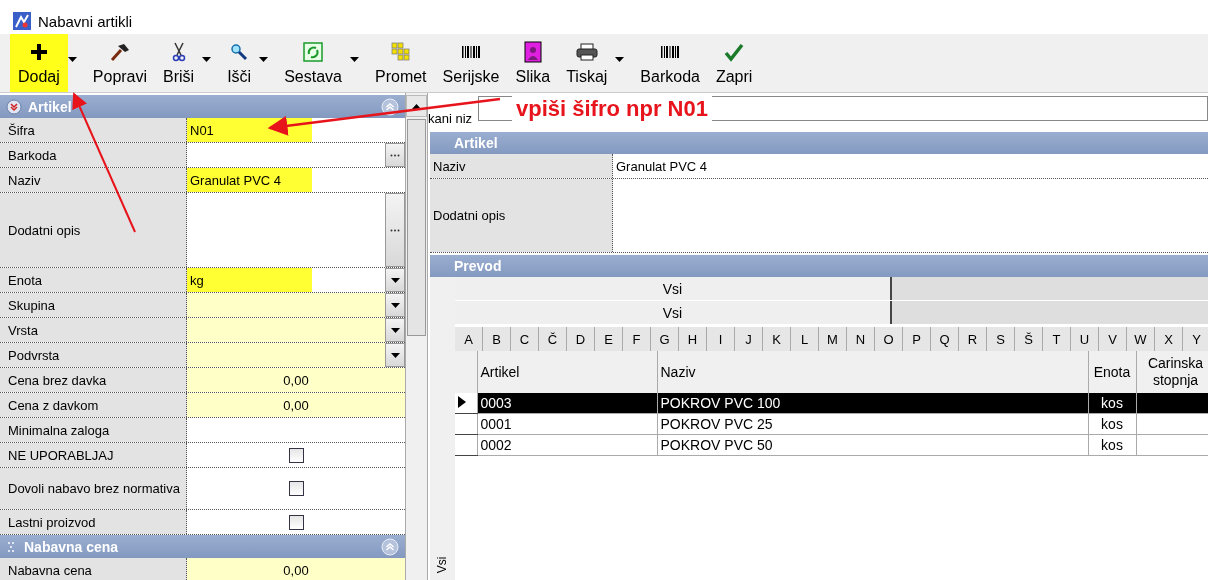  What do you see at coordinates (471, 63) in the screenshot?
I see `toolbar-button: Serijske` at bounding box center [471, 63].